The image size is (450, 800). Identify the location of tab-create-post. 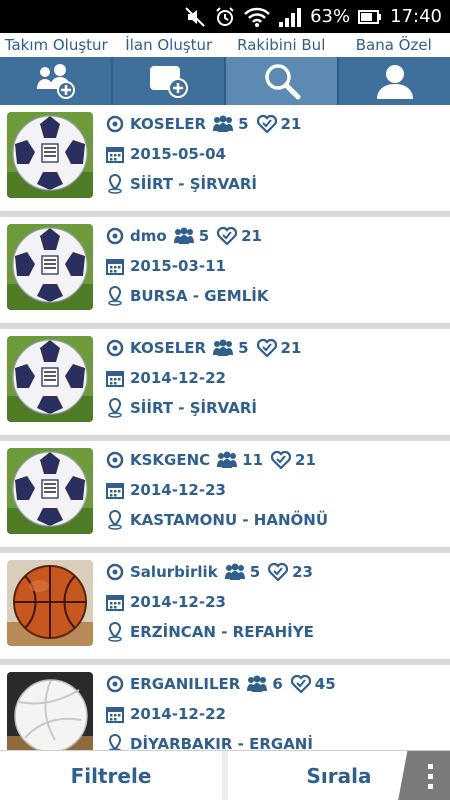
(169, 81).